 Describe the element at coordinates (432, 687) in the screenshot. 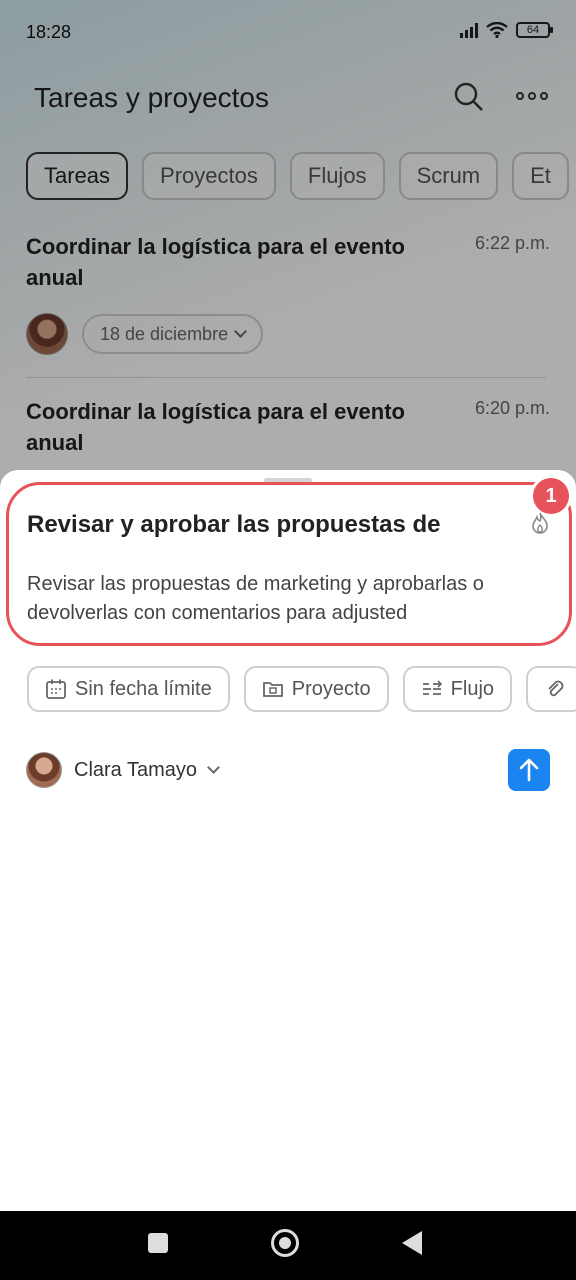

I see `flow-icon` at that location.